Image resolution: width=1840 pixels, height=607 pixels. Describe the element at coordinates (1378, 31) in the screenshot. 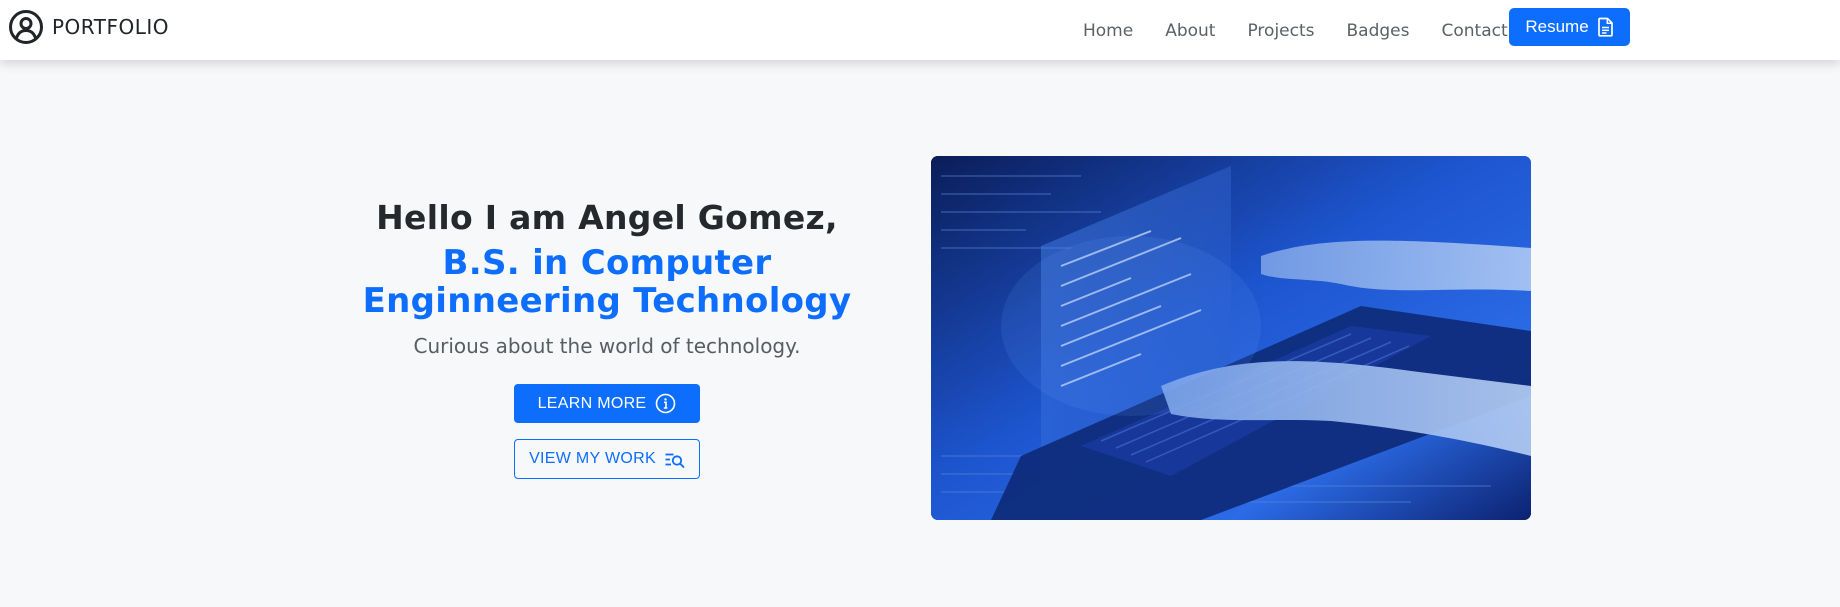

I see `nav-link-badges: Badges` at that location.